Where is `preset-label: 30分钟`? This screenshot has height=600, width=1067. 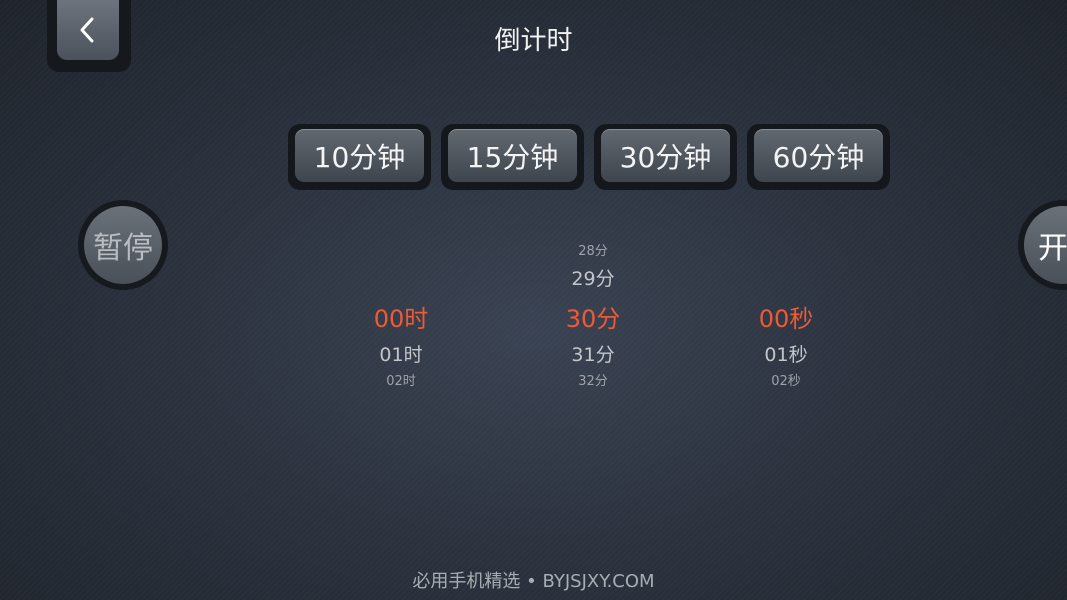 preset-label: 30分钟 is located at coordinates (665, 155).